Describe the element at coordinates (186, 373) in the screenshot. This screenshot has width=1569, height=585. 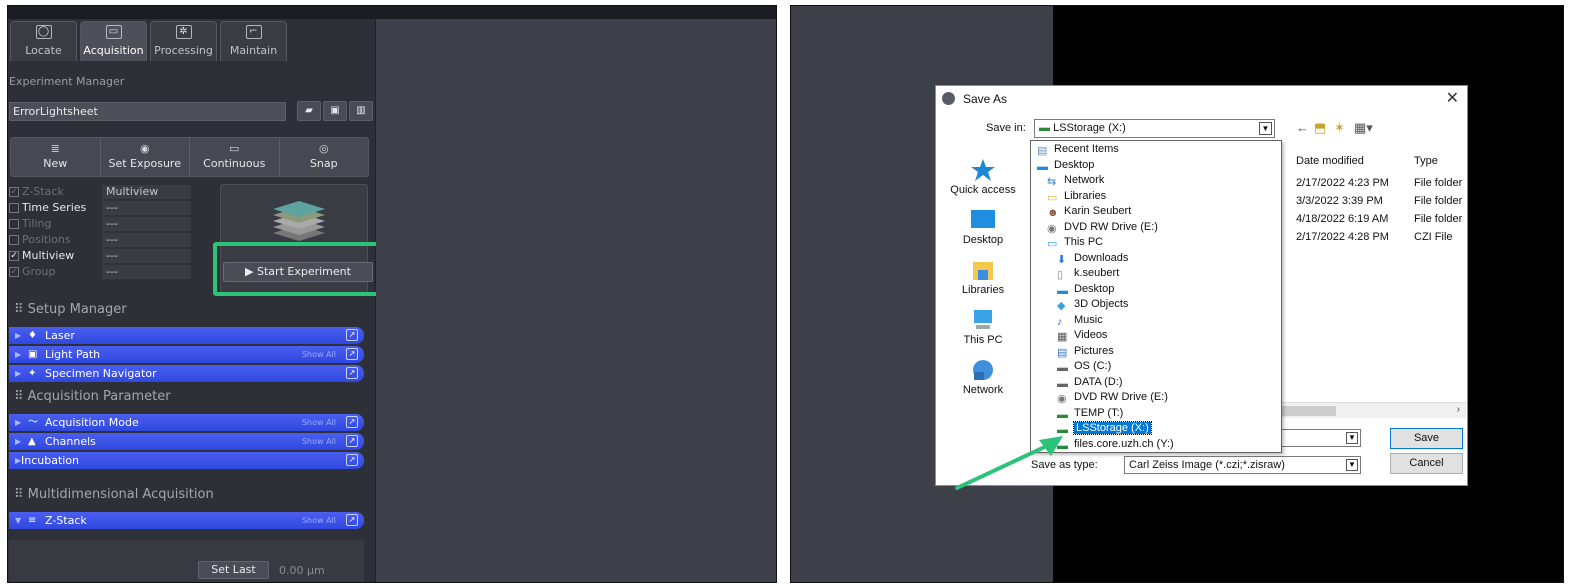
I see `tool-specimen-navigator: ▶ ✦ Specimen Navigator ↗` at that location.